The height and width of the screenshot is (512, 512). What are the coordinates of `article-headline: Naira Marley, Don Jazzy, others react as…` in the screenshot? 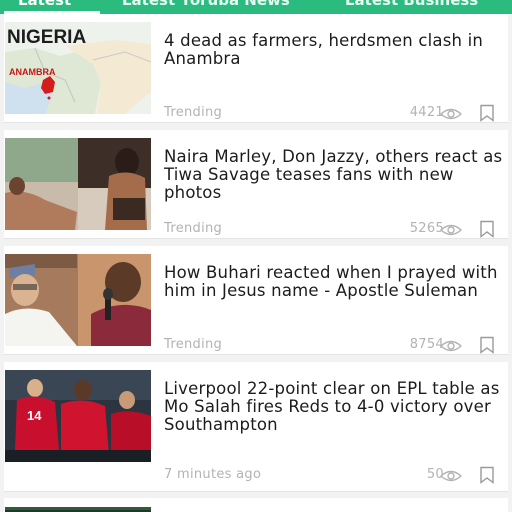 It's located at (334, 175).